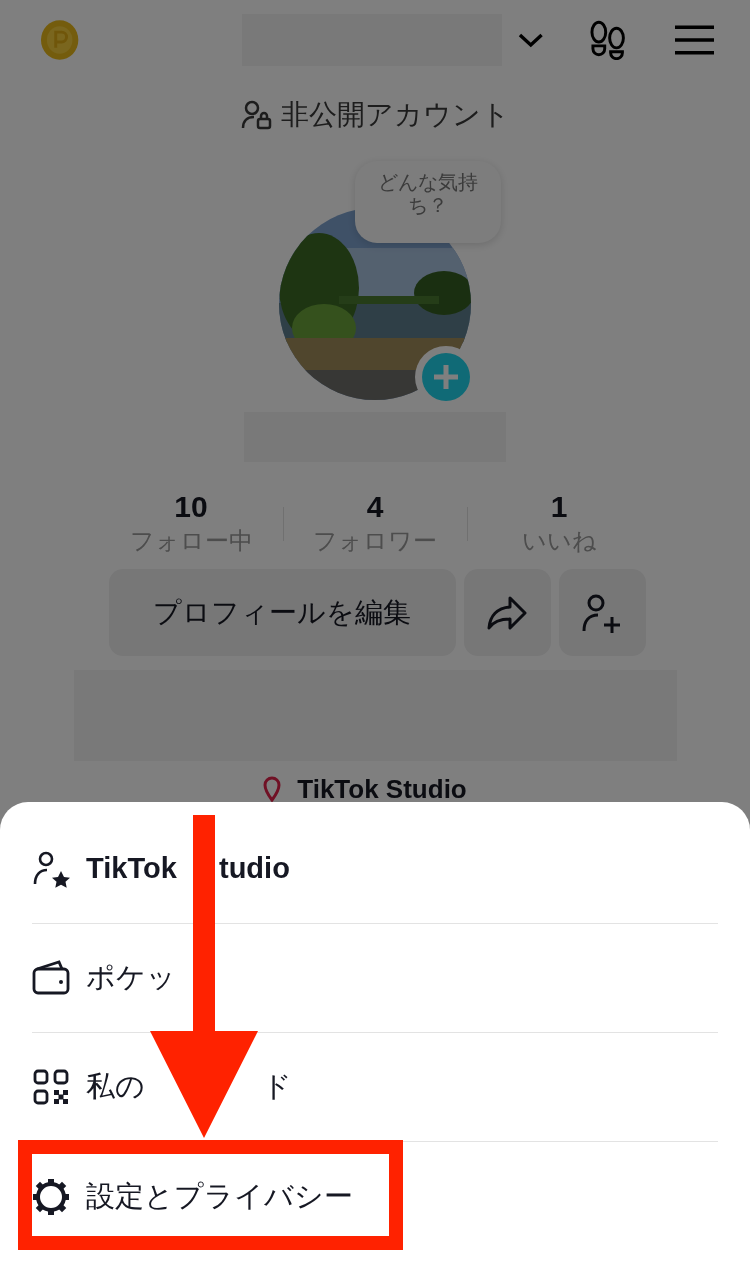  I want to click on menu-label: ポケッ, so click(131, 978).